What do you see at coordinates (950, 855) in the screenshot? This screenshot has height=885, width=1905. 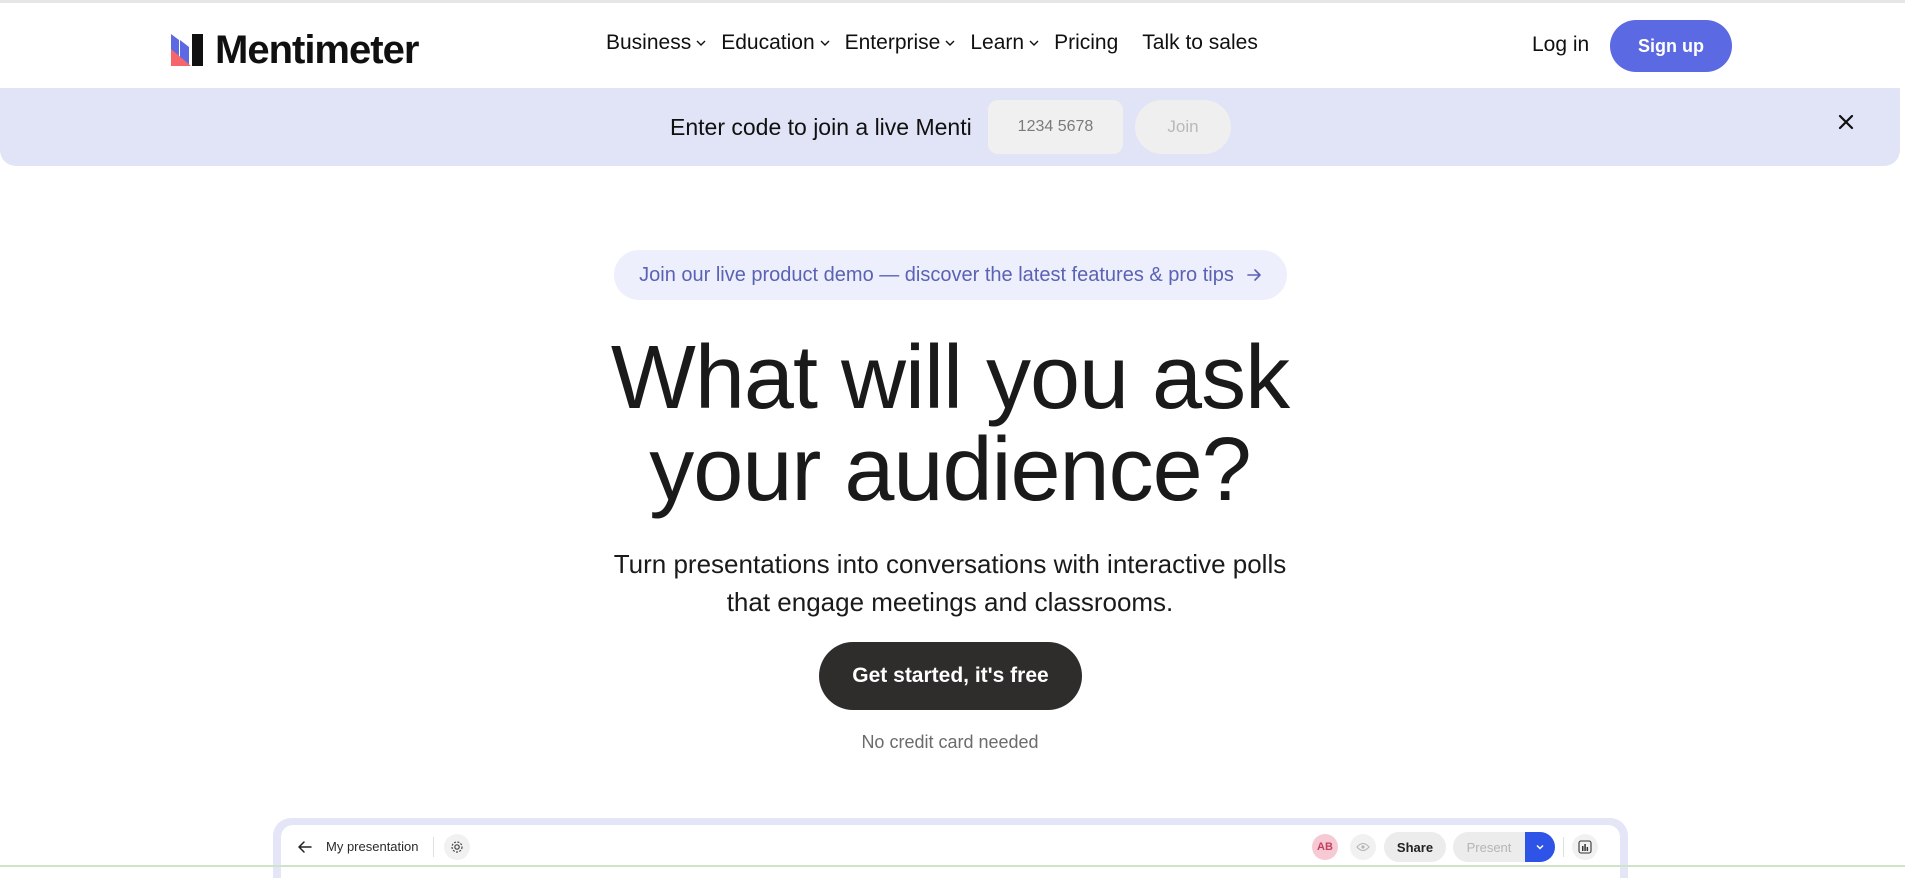 I see `editor-toolbar: My presentation AB Share Present` at bounding box center [950, 855].